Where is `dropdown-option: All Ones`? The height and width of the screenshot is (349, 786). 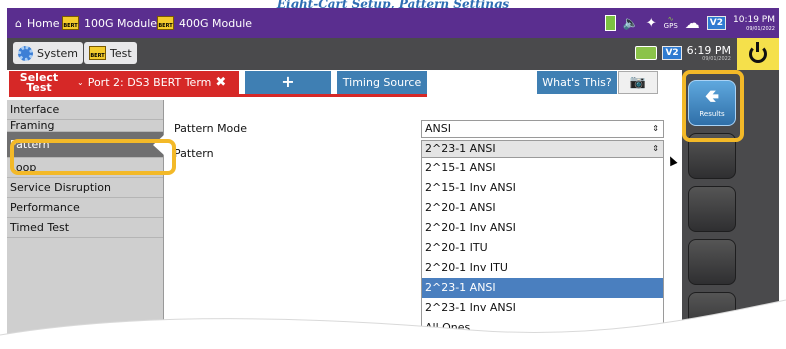 dropdown-option: All Ones is located at coordinates (542, 328).